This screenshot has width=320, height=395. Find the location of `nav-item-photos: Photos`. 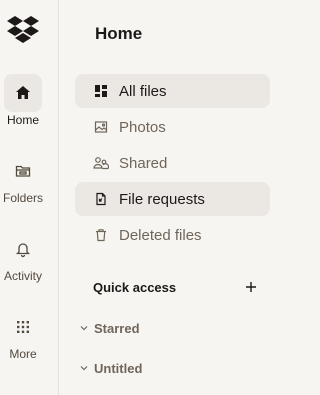

nav-item-photos: Photos is located at coordinates (172, 127).